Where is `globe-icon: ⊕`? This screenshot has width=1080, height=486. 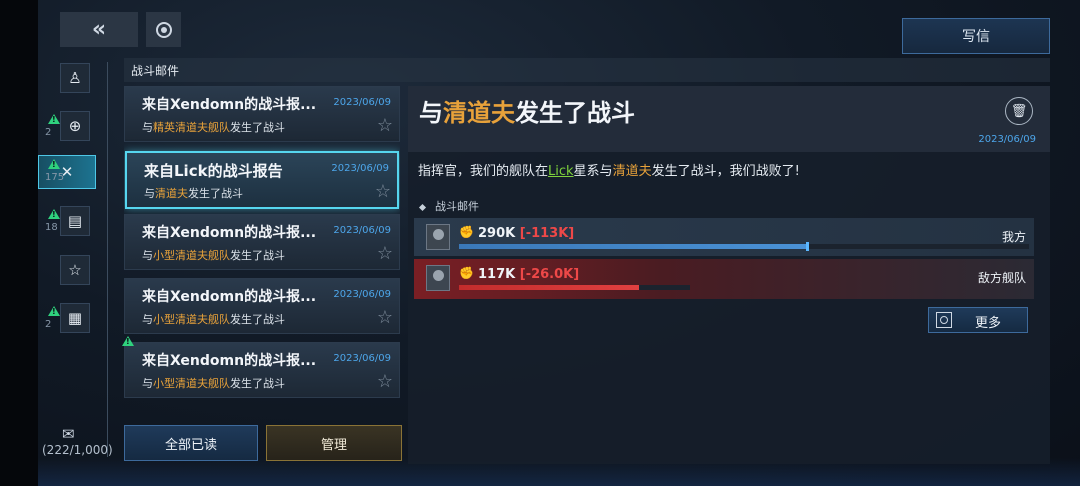 globe-icon: ⊕ is located at coordinates (75, 126).